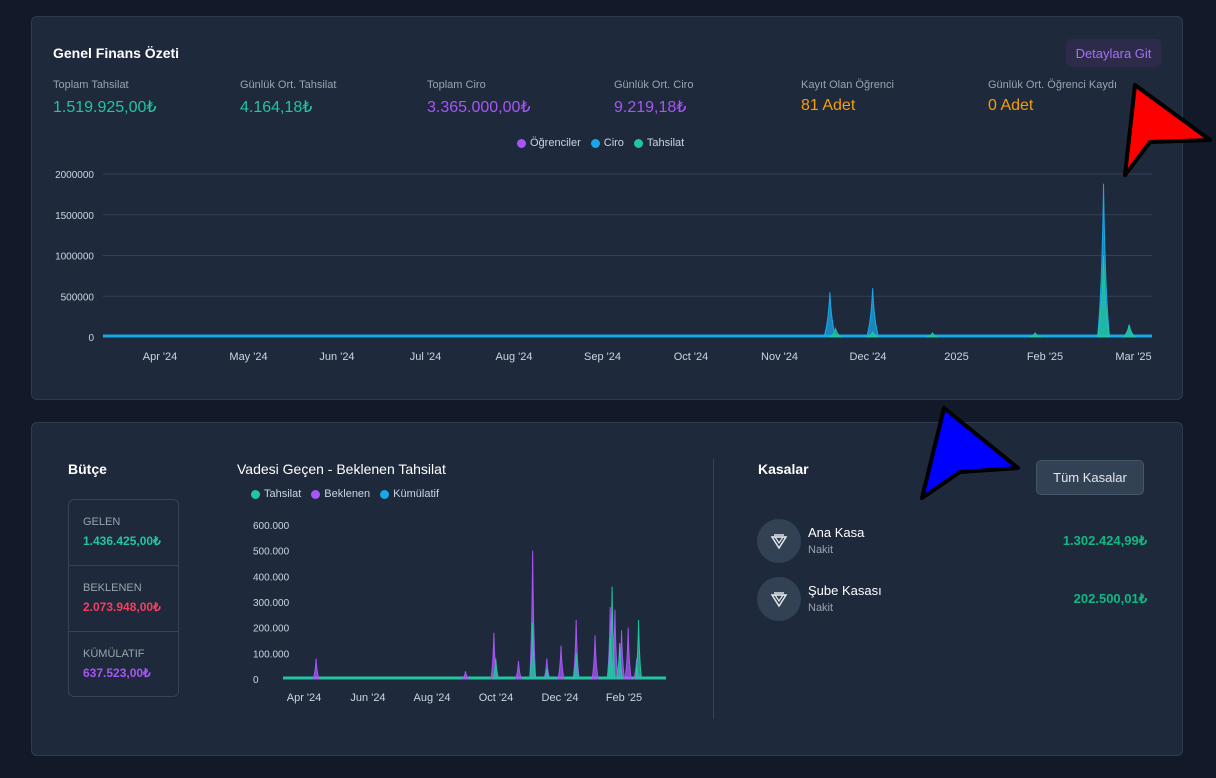 The width and height of the screenshot is (1216, 778). I want to click on y-tick-label: 400.000, so click(271, 577).